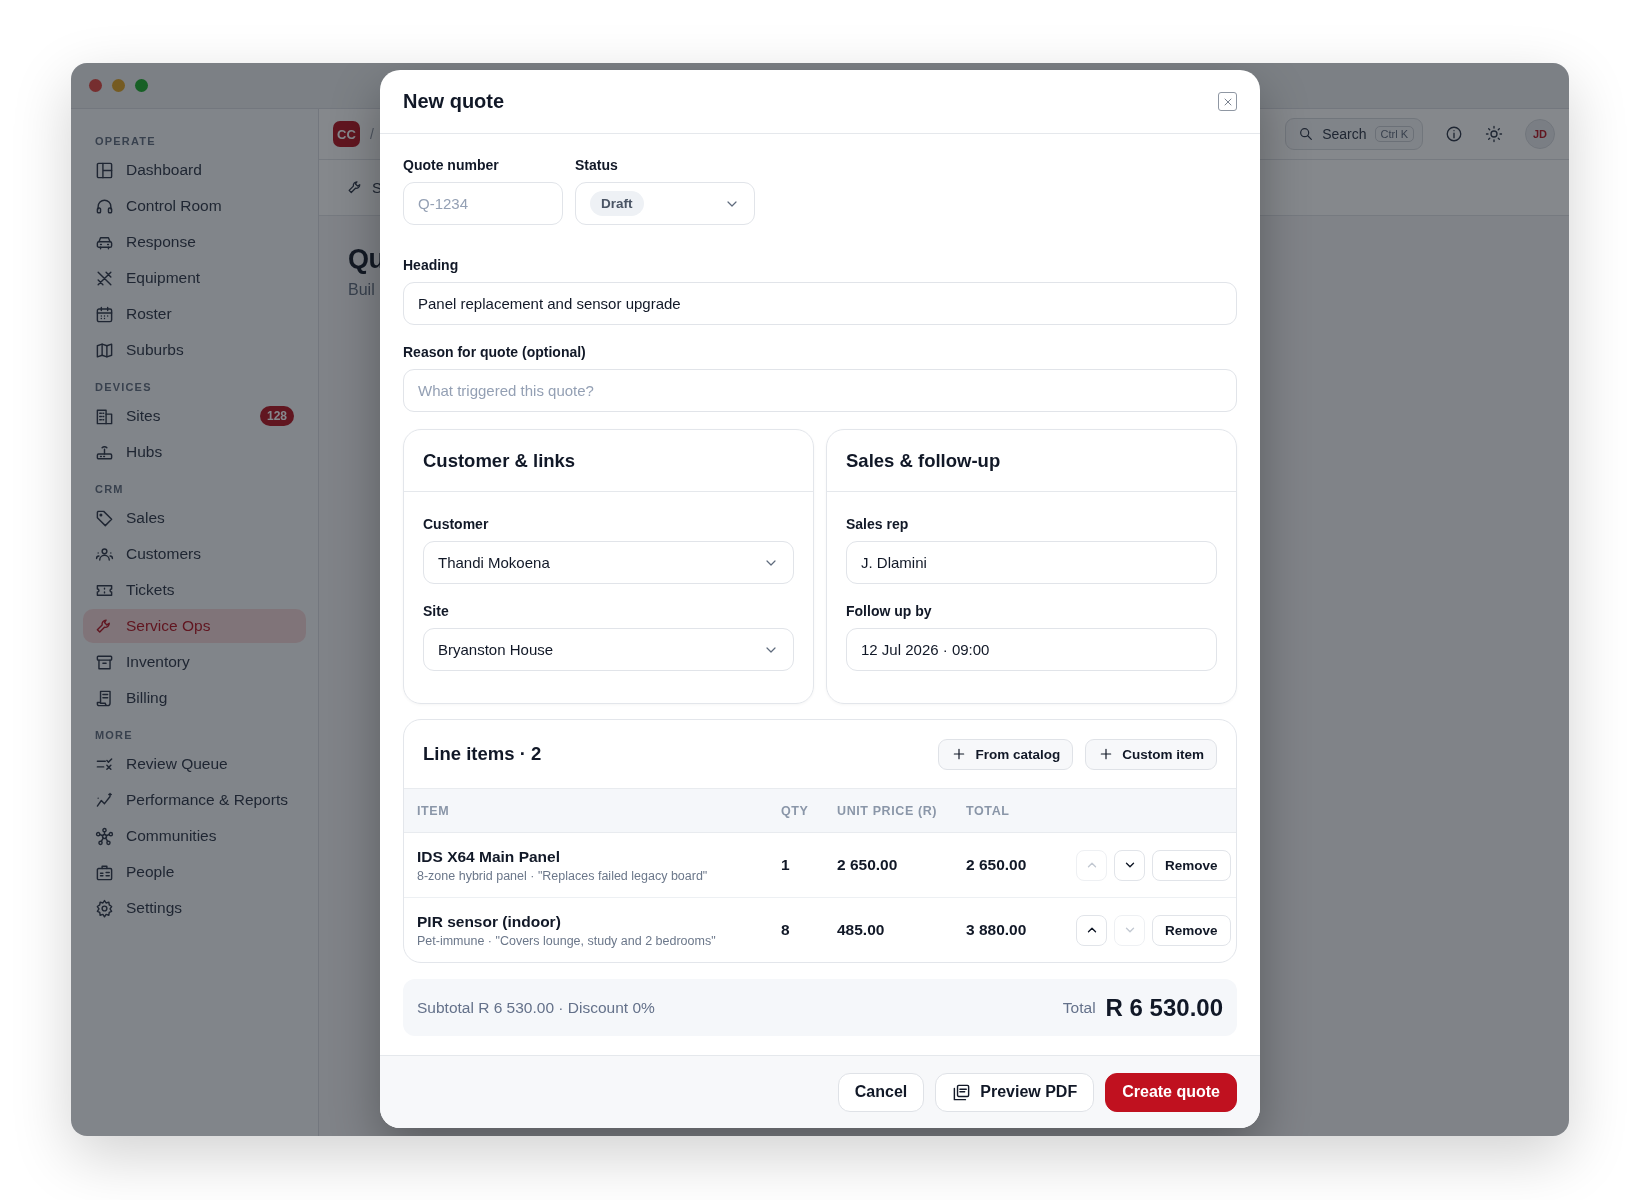 The width and height of the screenshot is (1640, 1200). I want to click on preview-button: Preview PDF, so click(1015, 1092).